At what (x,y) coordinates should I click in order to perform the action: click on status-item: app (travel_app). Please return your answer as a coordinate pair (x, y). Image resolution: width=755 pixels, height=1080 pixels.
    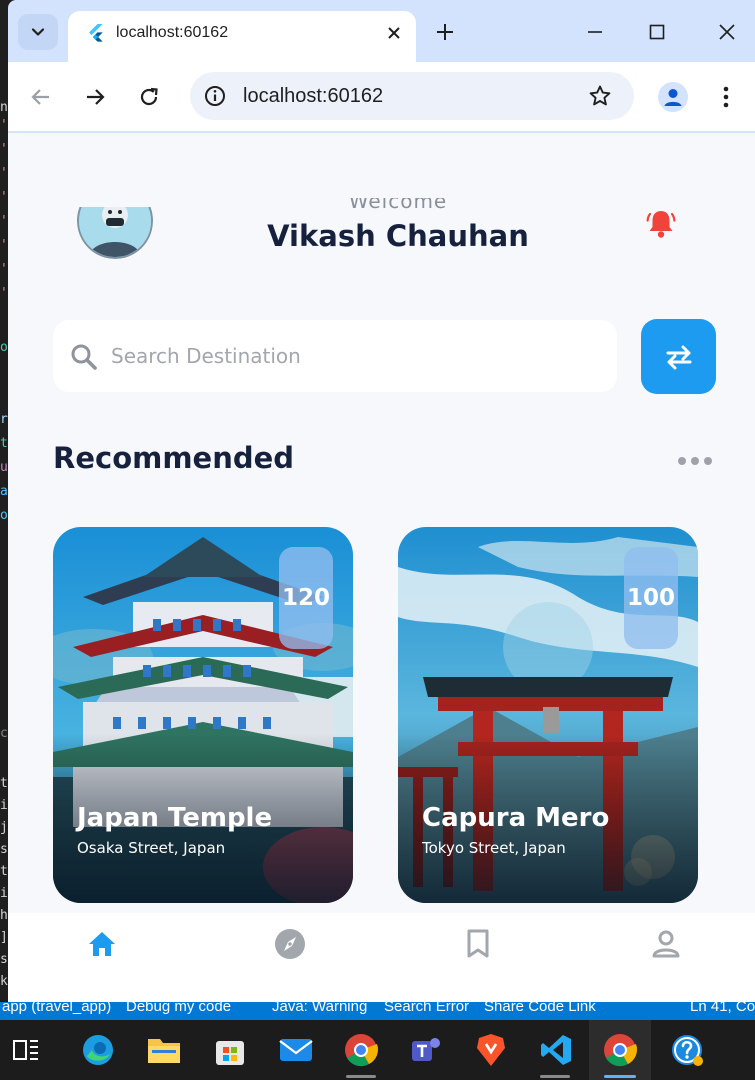
    Looking at the image, I should click on (56, 1008).